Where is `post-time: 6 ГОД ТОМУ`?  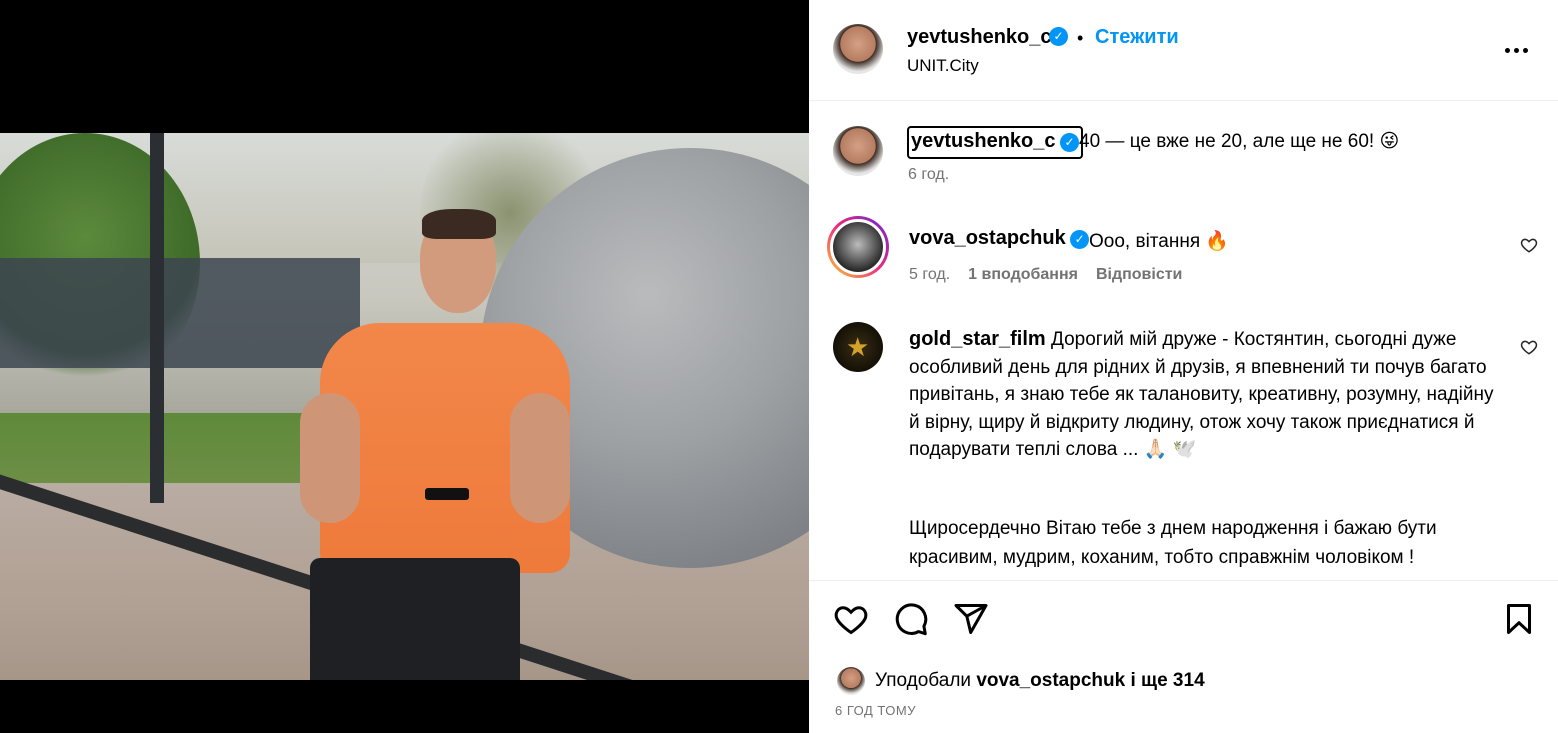 post-time: 6 ГОД ТОМУ is located at coordinates (875, 710).